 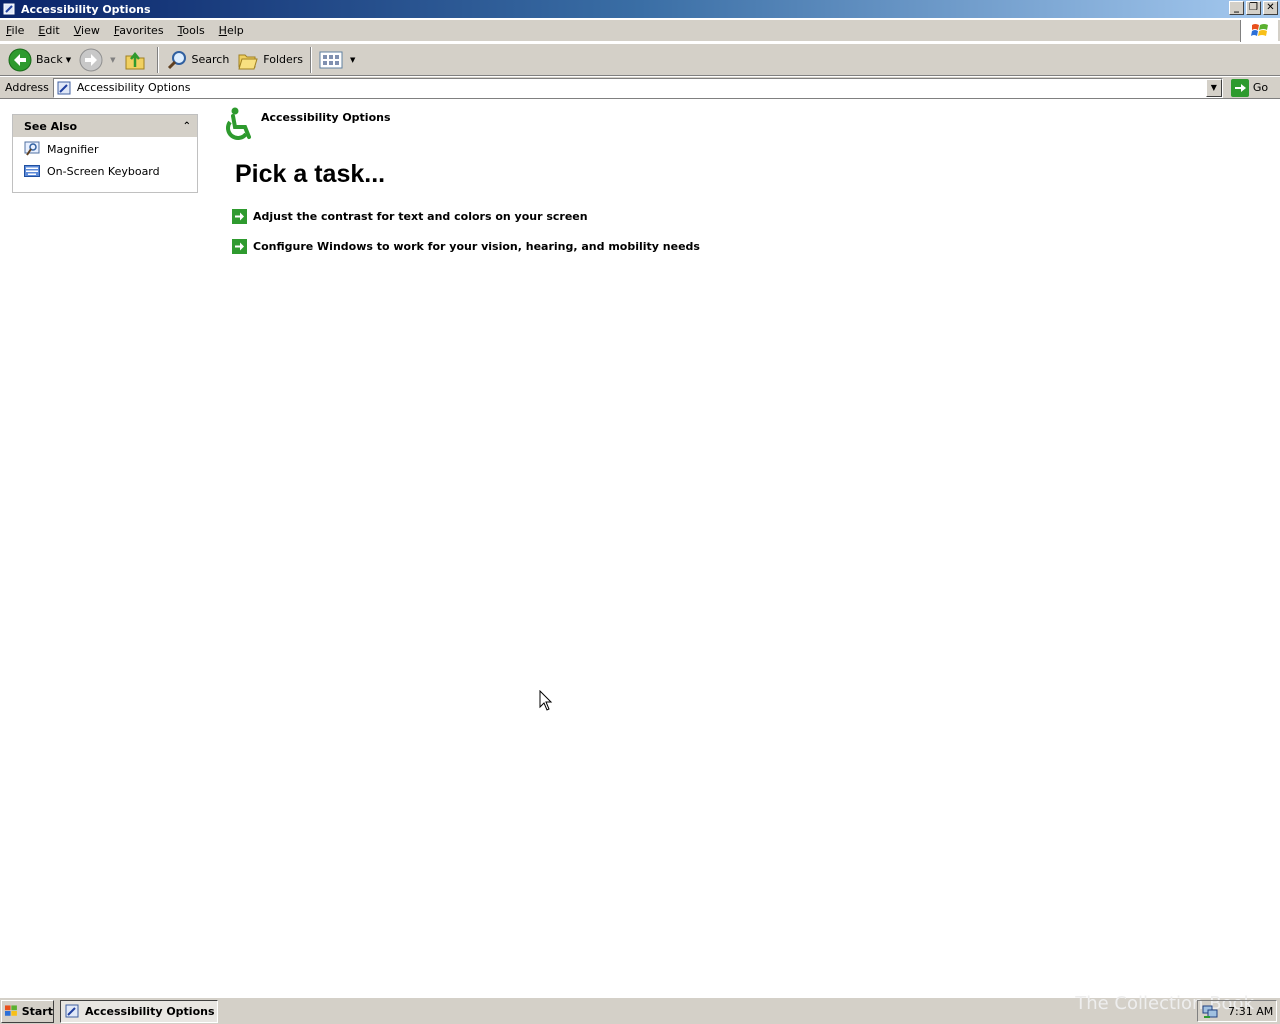 I want to click on menu-tools: Tools, so click(x=191, y=30).